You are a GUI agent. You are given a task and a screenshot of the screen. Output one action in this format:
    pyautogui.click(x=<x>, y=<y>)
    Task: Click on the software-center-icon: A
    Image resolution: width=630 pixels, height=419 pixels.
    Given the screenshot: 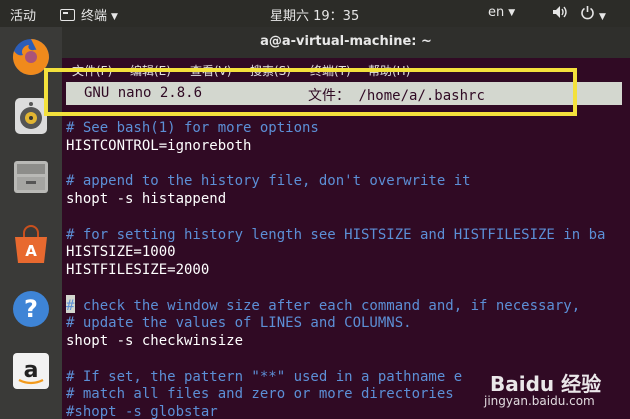 What is the action you would take?
    pyautogui.click(x=31, y=245)
    